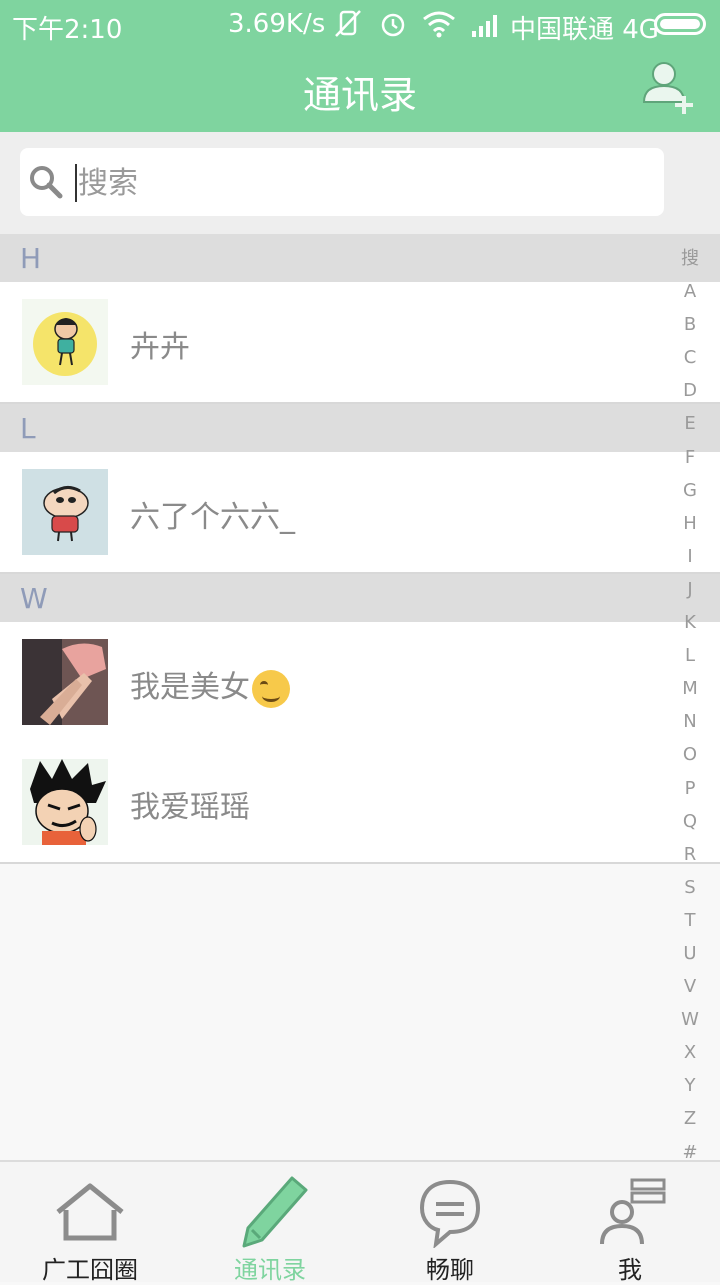  Describe the element at coordinates (680, 24) in the screenshot. I see `battery-icon` at that location.